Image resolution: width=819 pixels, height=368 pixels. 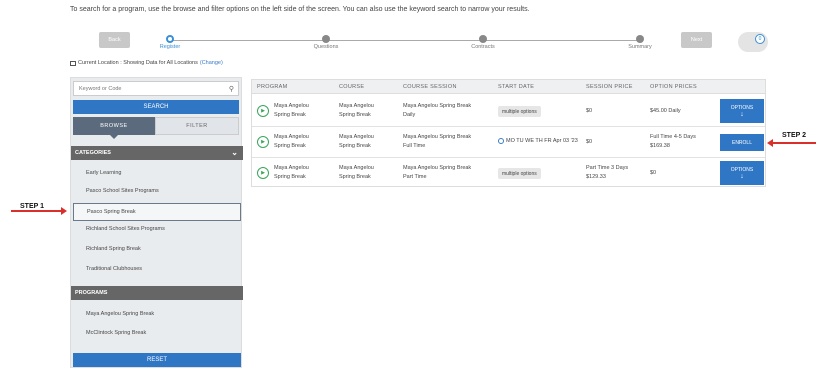 I want to click on tab-filter: FILTER, so click(x=197, y=126).